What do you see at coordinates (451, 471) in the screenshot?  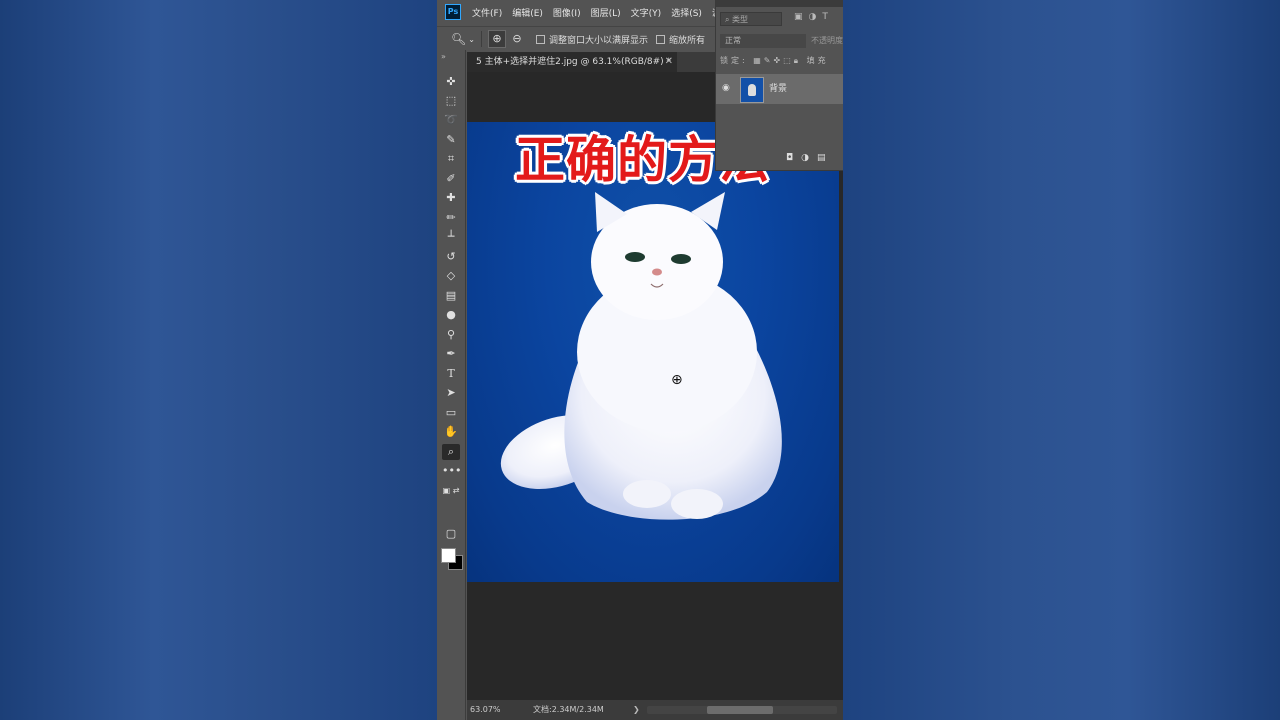 I see `more-tools-icon: •••` at bounding box center [451, 471].